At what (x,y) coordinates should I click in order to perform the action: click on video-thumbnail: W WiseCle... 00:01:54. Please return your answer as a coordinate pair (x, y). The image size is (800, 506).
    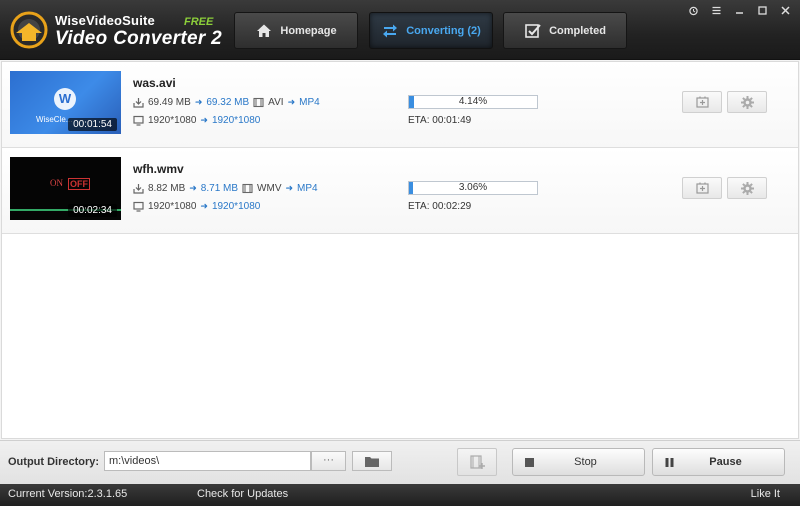
    Looking at the image, I should click on (65, 102).